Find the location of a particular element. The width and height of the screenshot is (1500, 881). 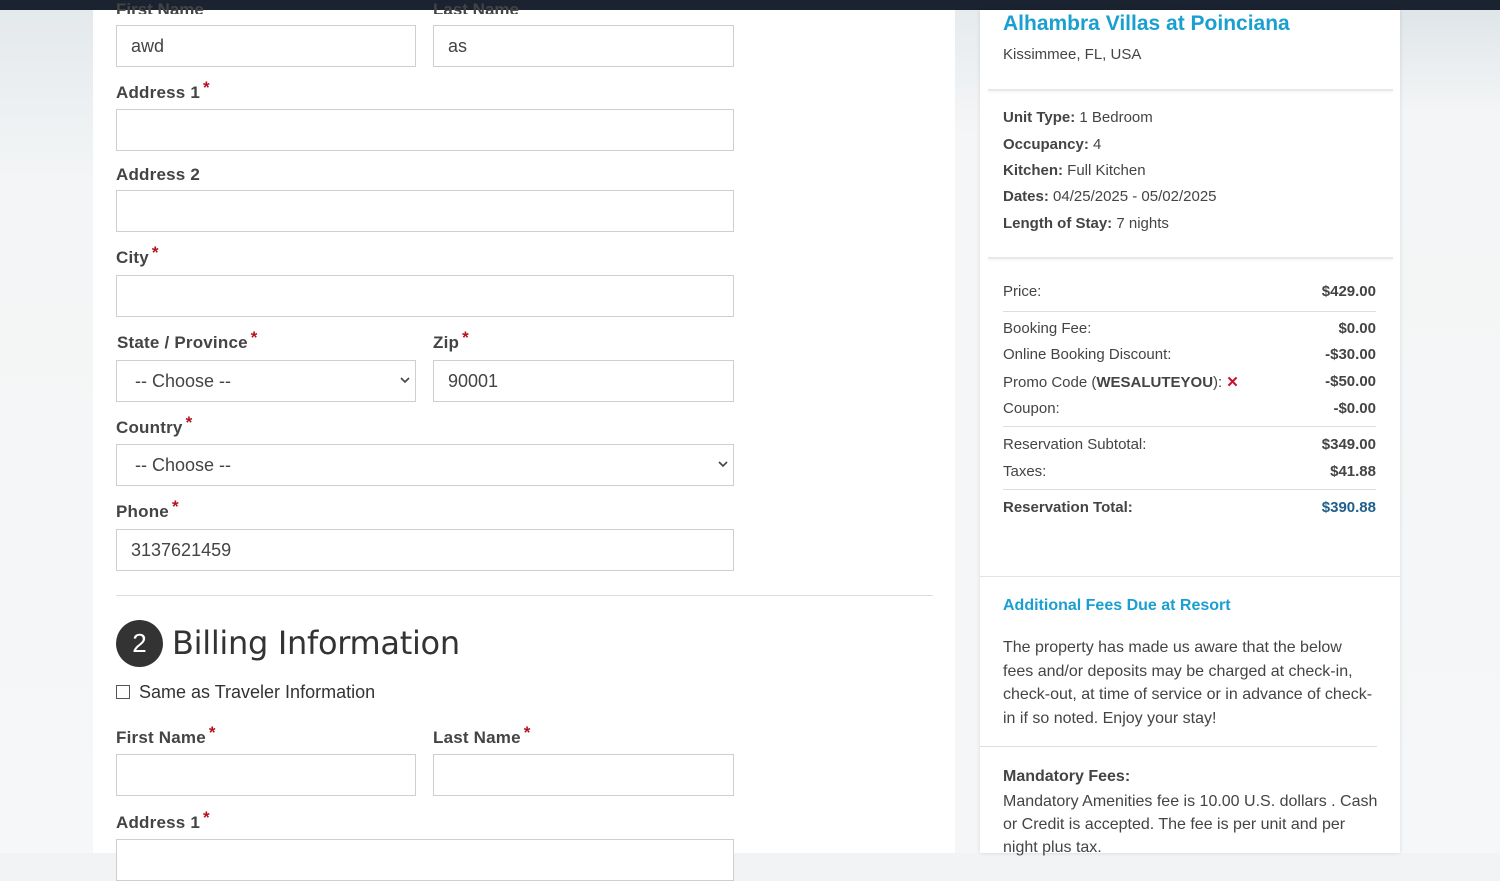

promo-code: WESALUTEYOU is located at coordinates (1155, 382).